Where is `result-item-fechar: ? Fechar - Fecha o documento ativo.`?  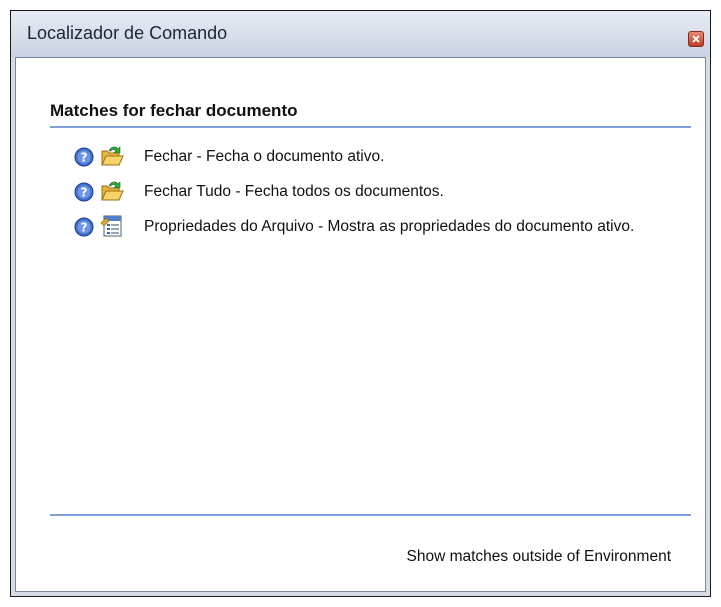
result-item-fechar: ? Fechar - Fecha o documento ativo. is located at coordinates (374, 156).